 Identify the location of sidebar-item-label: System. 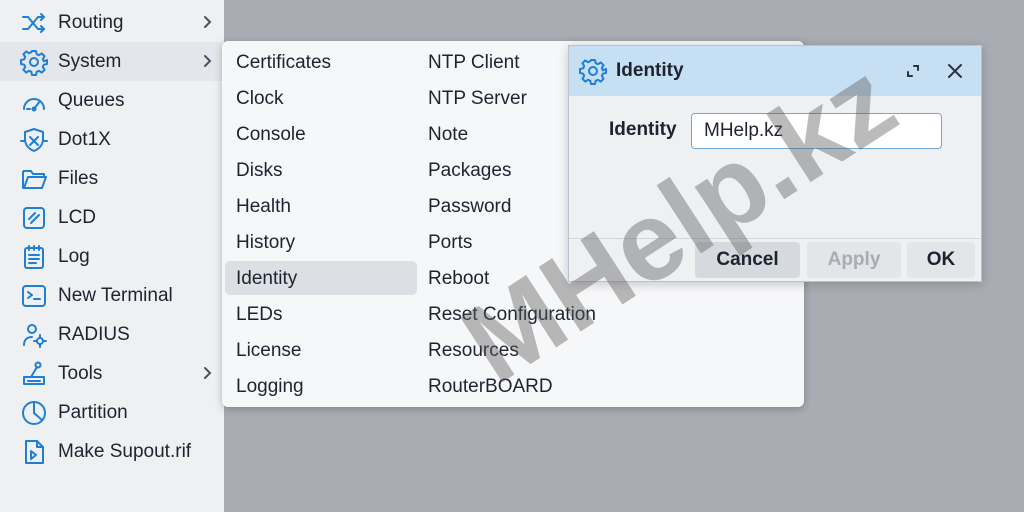
(90, 61).